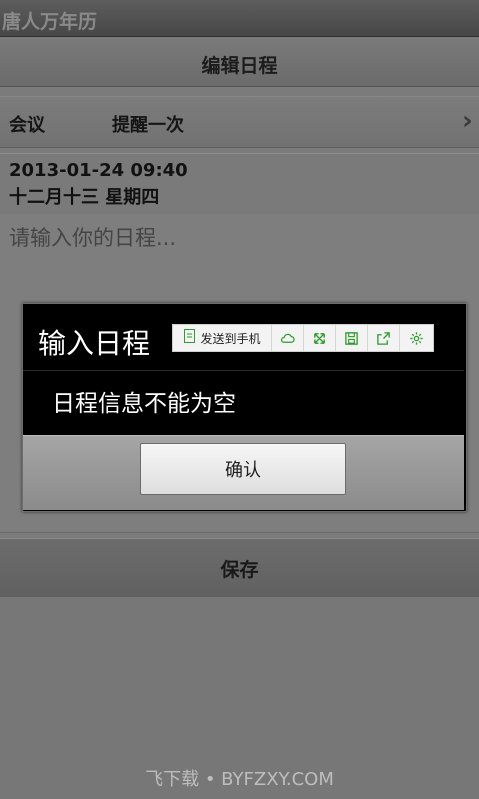 The width and height of the screenshot is (479, 799). Describe the element at coordinates (239, 66) in the screenshot. I see `page-title: 编辑日程` at that location.